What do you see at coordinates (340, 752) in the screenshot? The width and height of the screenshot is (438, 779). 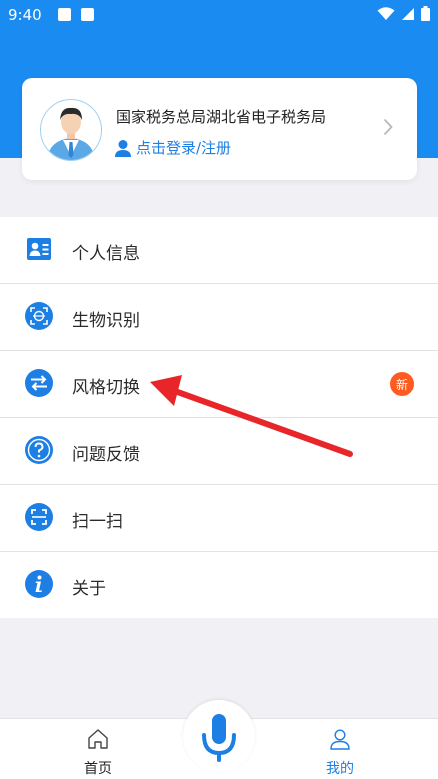 I see `nav-tab-mine: 我的` at bounding box center [340, 752].